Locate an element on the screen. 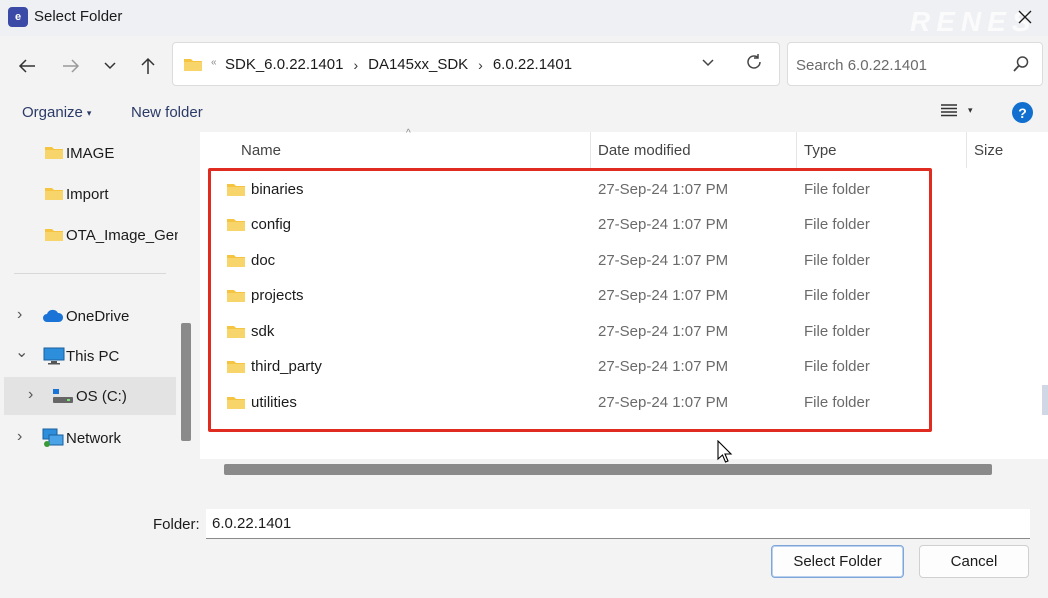 The width and height of the screenshot is (1048, 598). file-name: binaries is located at coordinates (277, 189).